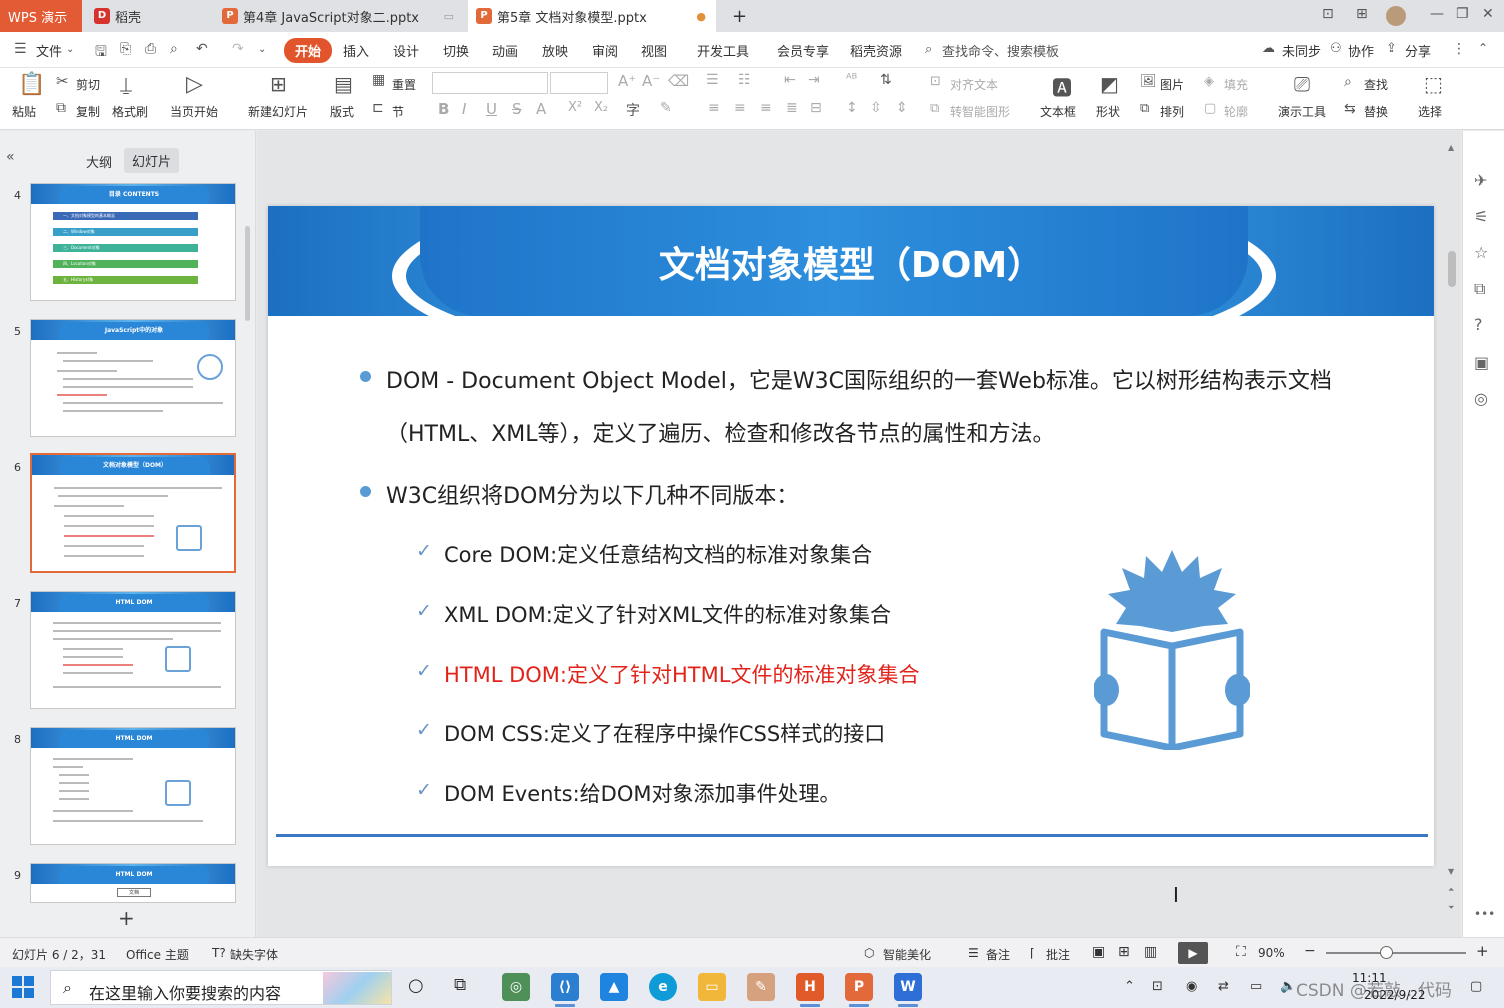  I want to click on add-slide-button: +, so click(126, 918).